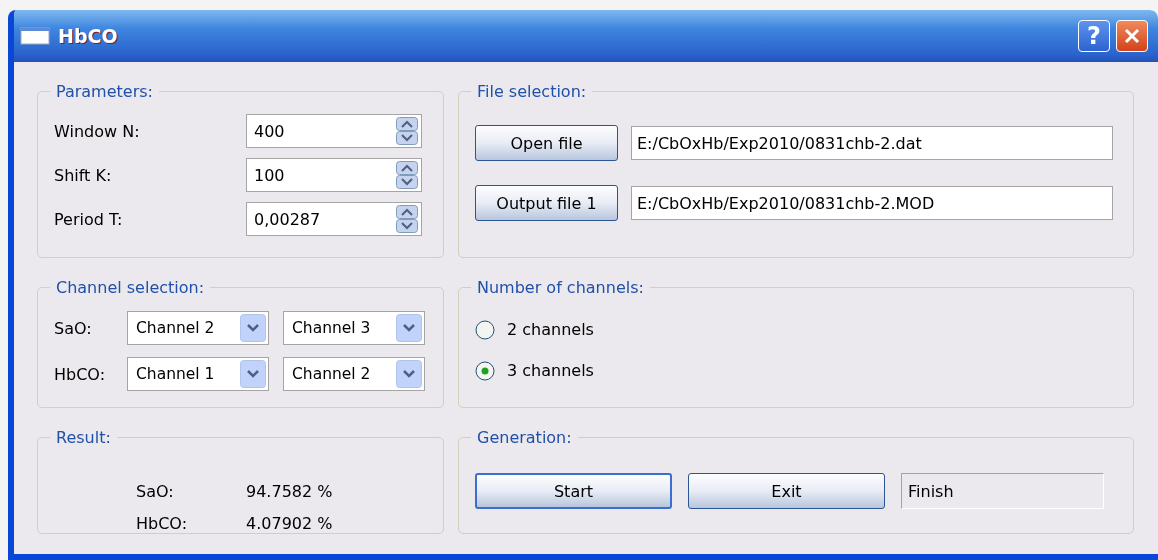  I want to click on file-button: Output file 1, so click(546, 203).